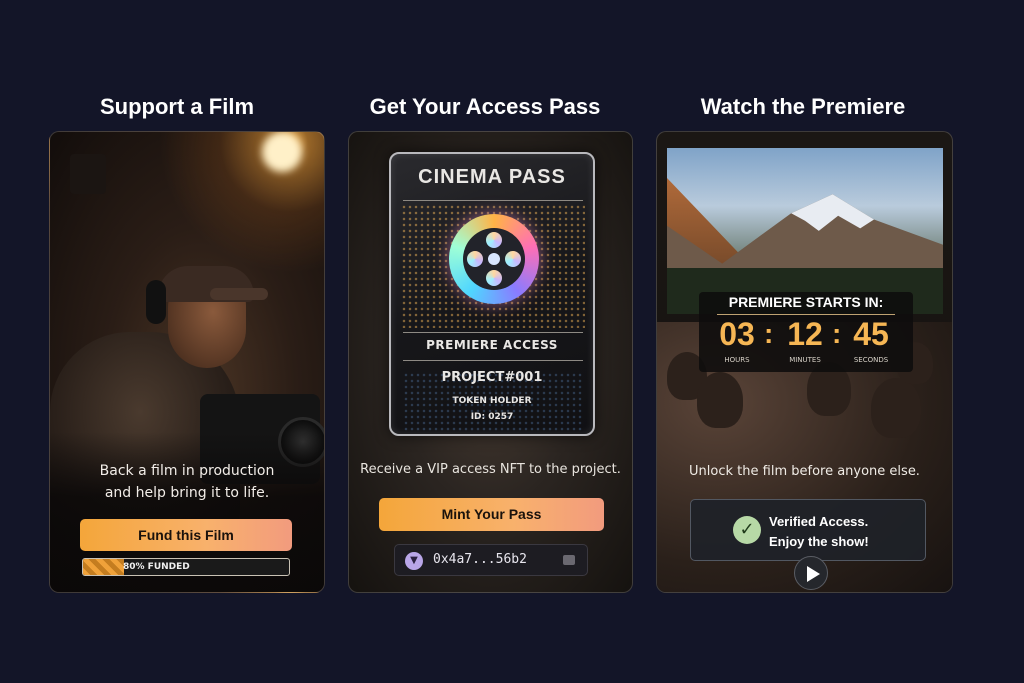 This screenshot has height=683, width=1024. What do you see at coordinates (871, 360) in the screenshot?
I see `countdown-seconds-label: SECONDS` at bounding box center [871, 360].